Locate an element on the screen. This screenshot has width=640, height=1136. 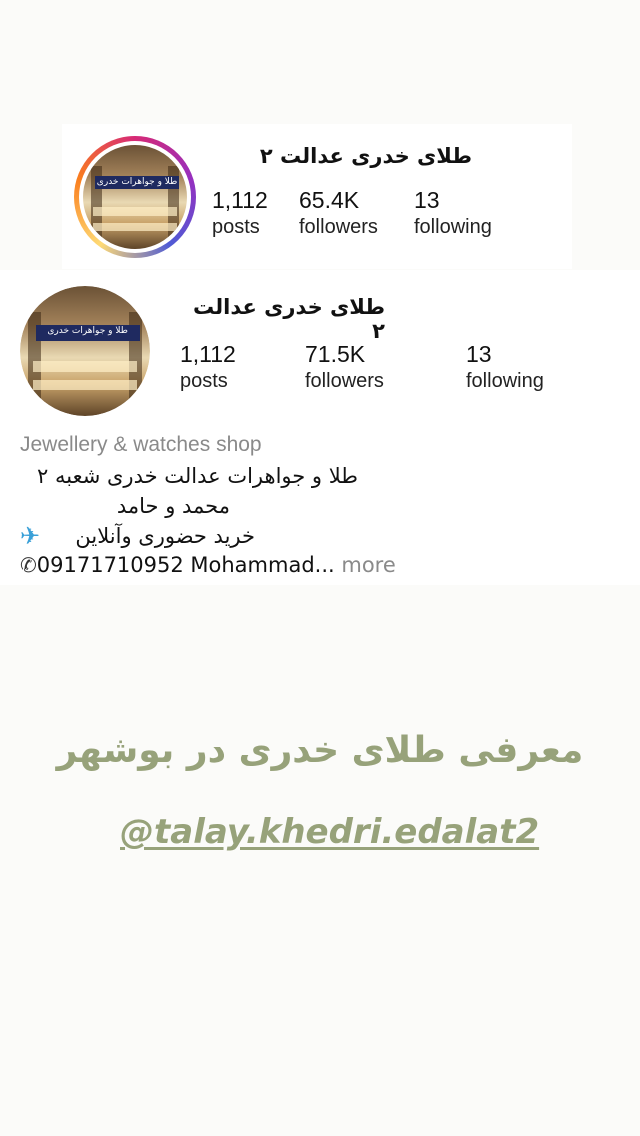
story-ring: طلا و جواهرات خدری is located at coordinates (135, 197).